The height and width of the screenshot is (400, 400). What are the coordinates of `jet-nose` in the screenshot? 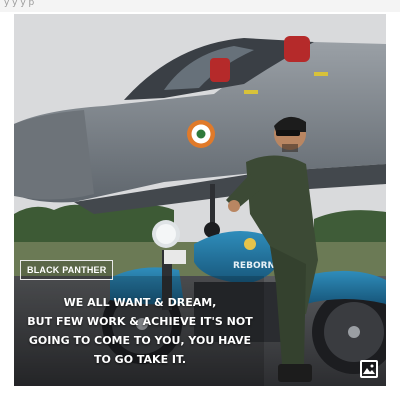 It's located at (54, 155).